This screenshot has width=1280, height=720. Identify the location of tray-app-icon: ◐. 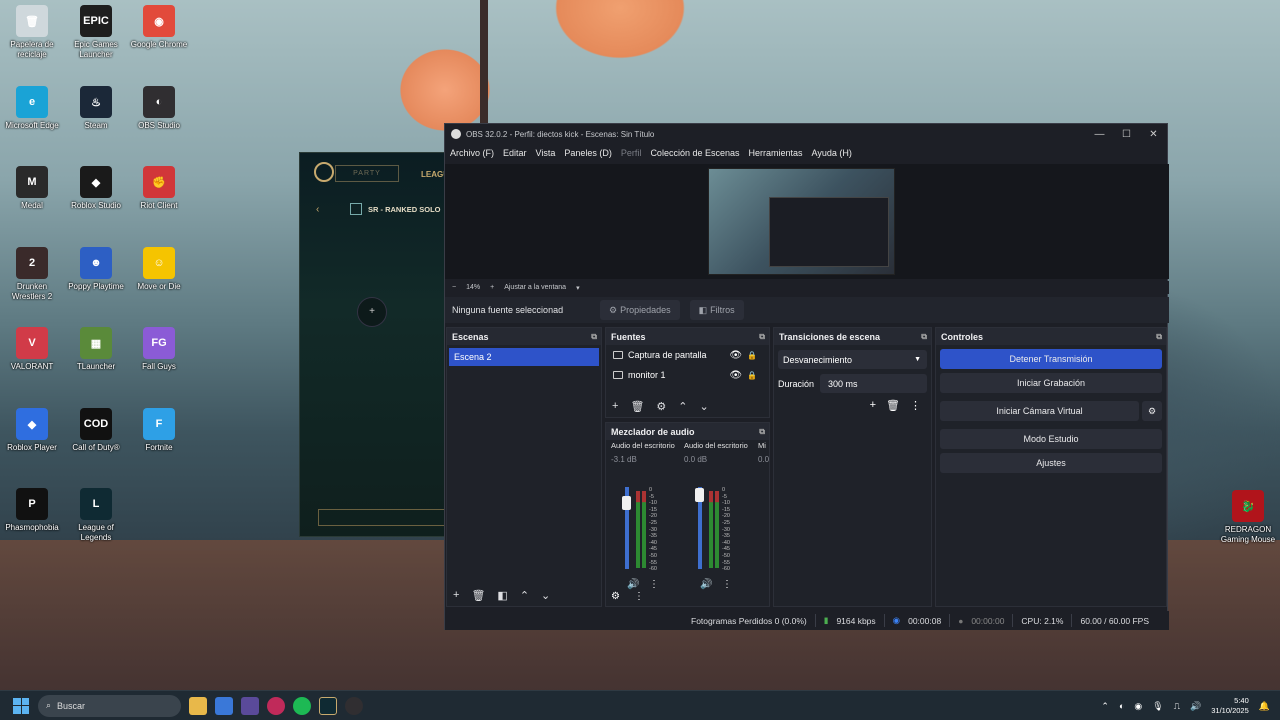
(1121, 706).